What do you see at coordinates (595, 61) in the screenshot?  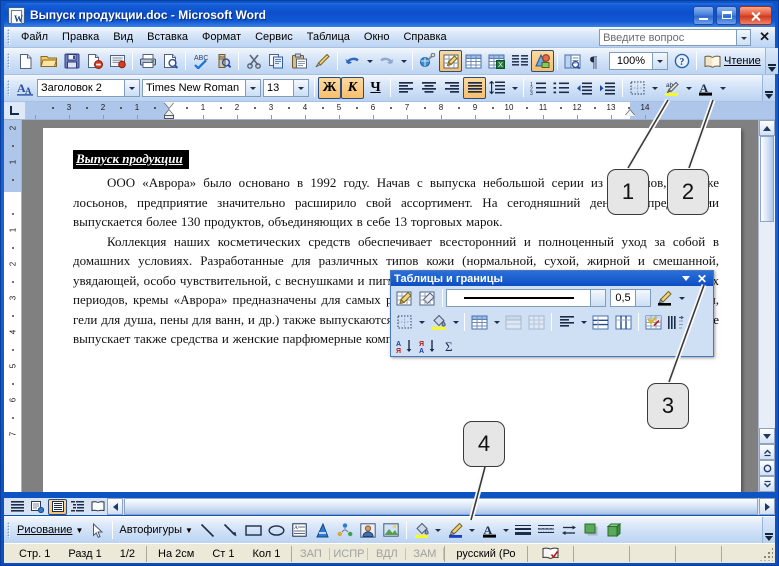 I see `show-formatting-marks-icon: ¶` at bounding box center [595, 61].